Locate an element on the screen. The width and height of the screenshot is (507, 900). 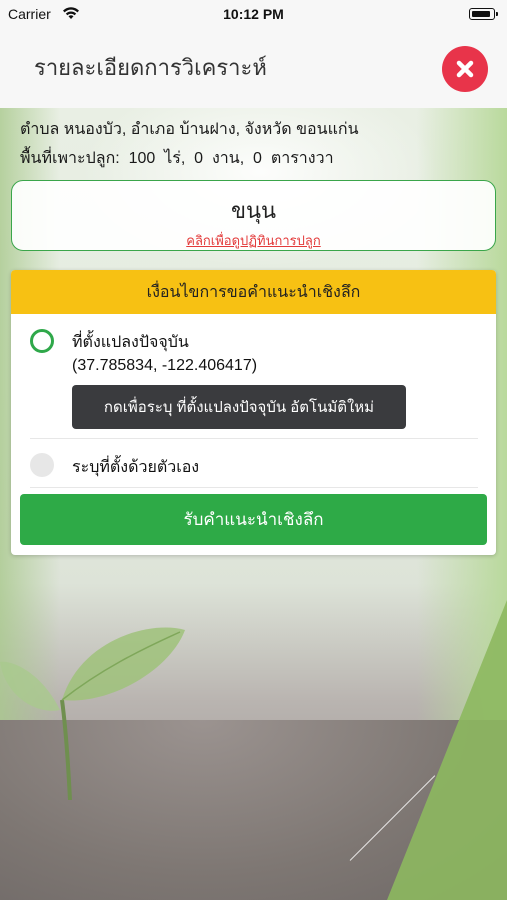
option-manual-location: ระบุที่ตั้งด้วยตัวเอง is located at coordinates (253, 464).